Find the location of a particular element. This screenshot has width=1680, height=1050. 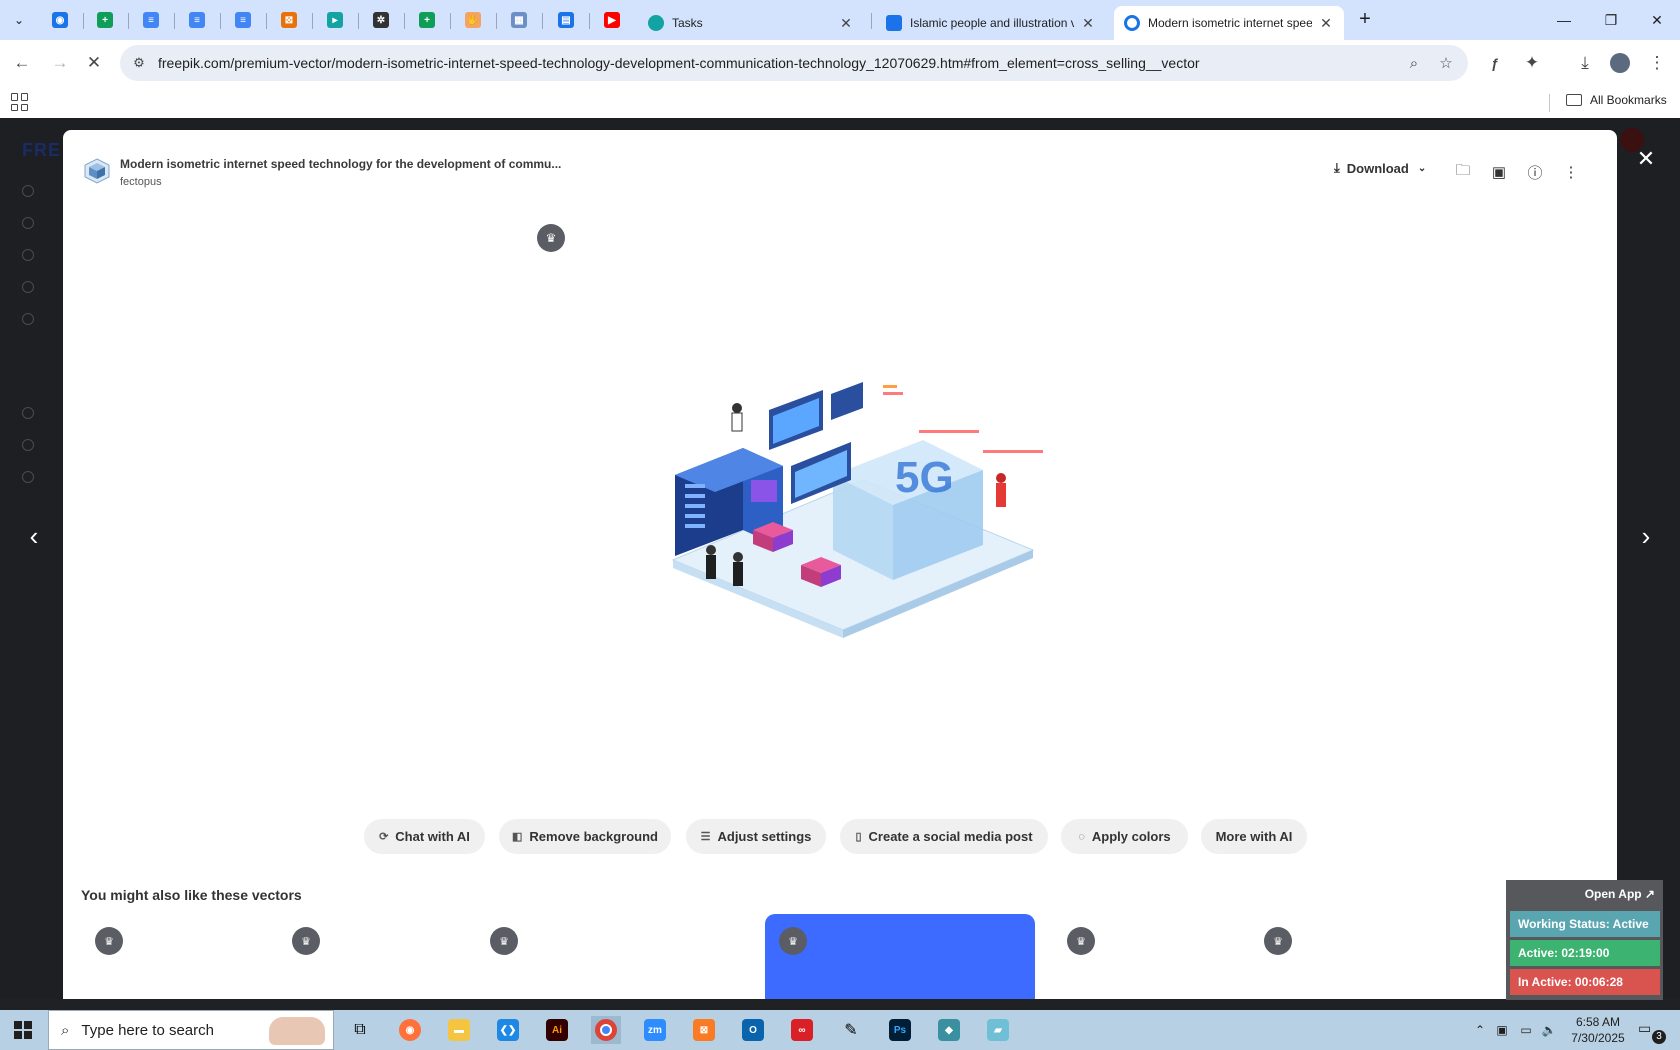

system-clock: 6:58 AM 7/30/2025 is located at coordinates (1598, 1030).